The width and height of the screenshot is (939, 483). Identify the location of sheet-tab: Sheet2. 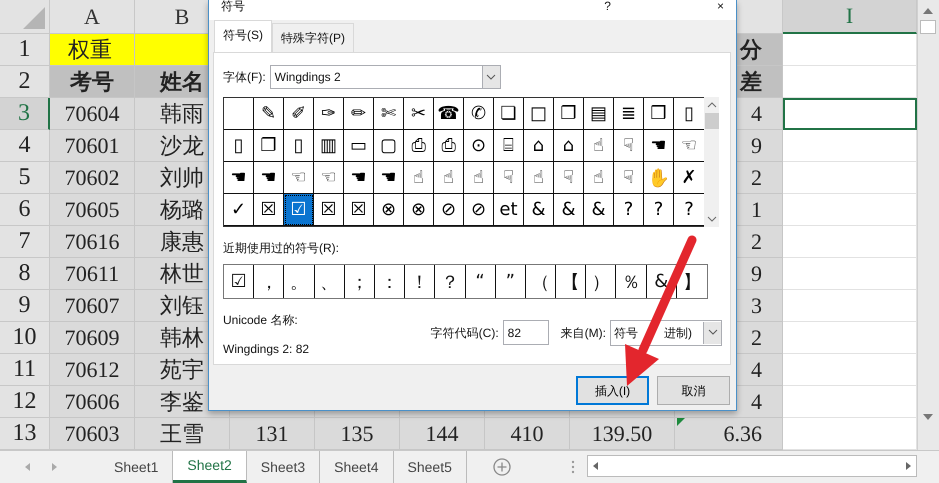
(210, 467).